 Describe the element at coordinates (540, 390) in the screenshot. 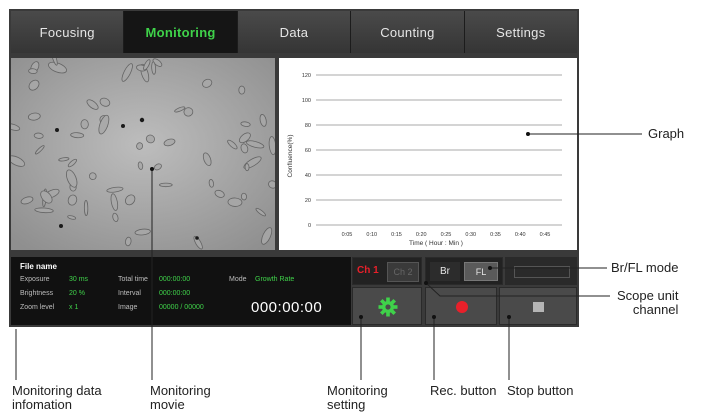

I see `annotation-stop-button: Stop button` at that location.